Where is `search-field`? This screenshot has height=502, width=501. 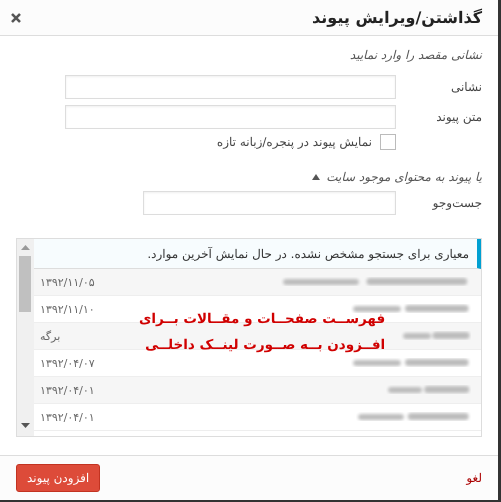 search-field is located at coordinates (269, 203).